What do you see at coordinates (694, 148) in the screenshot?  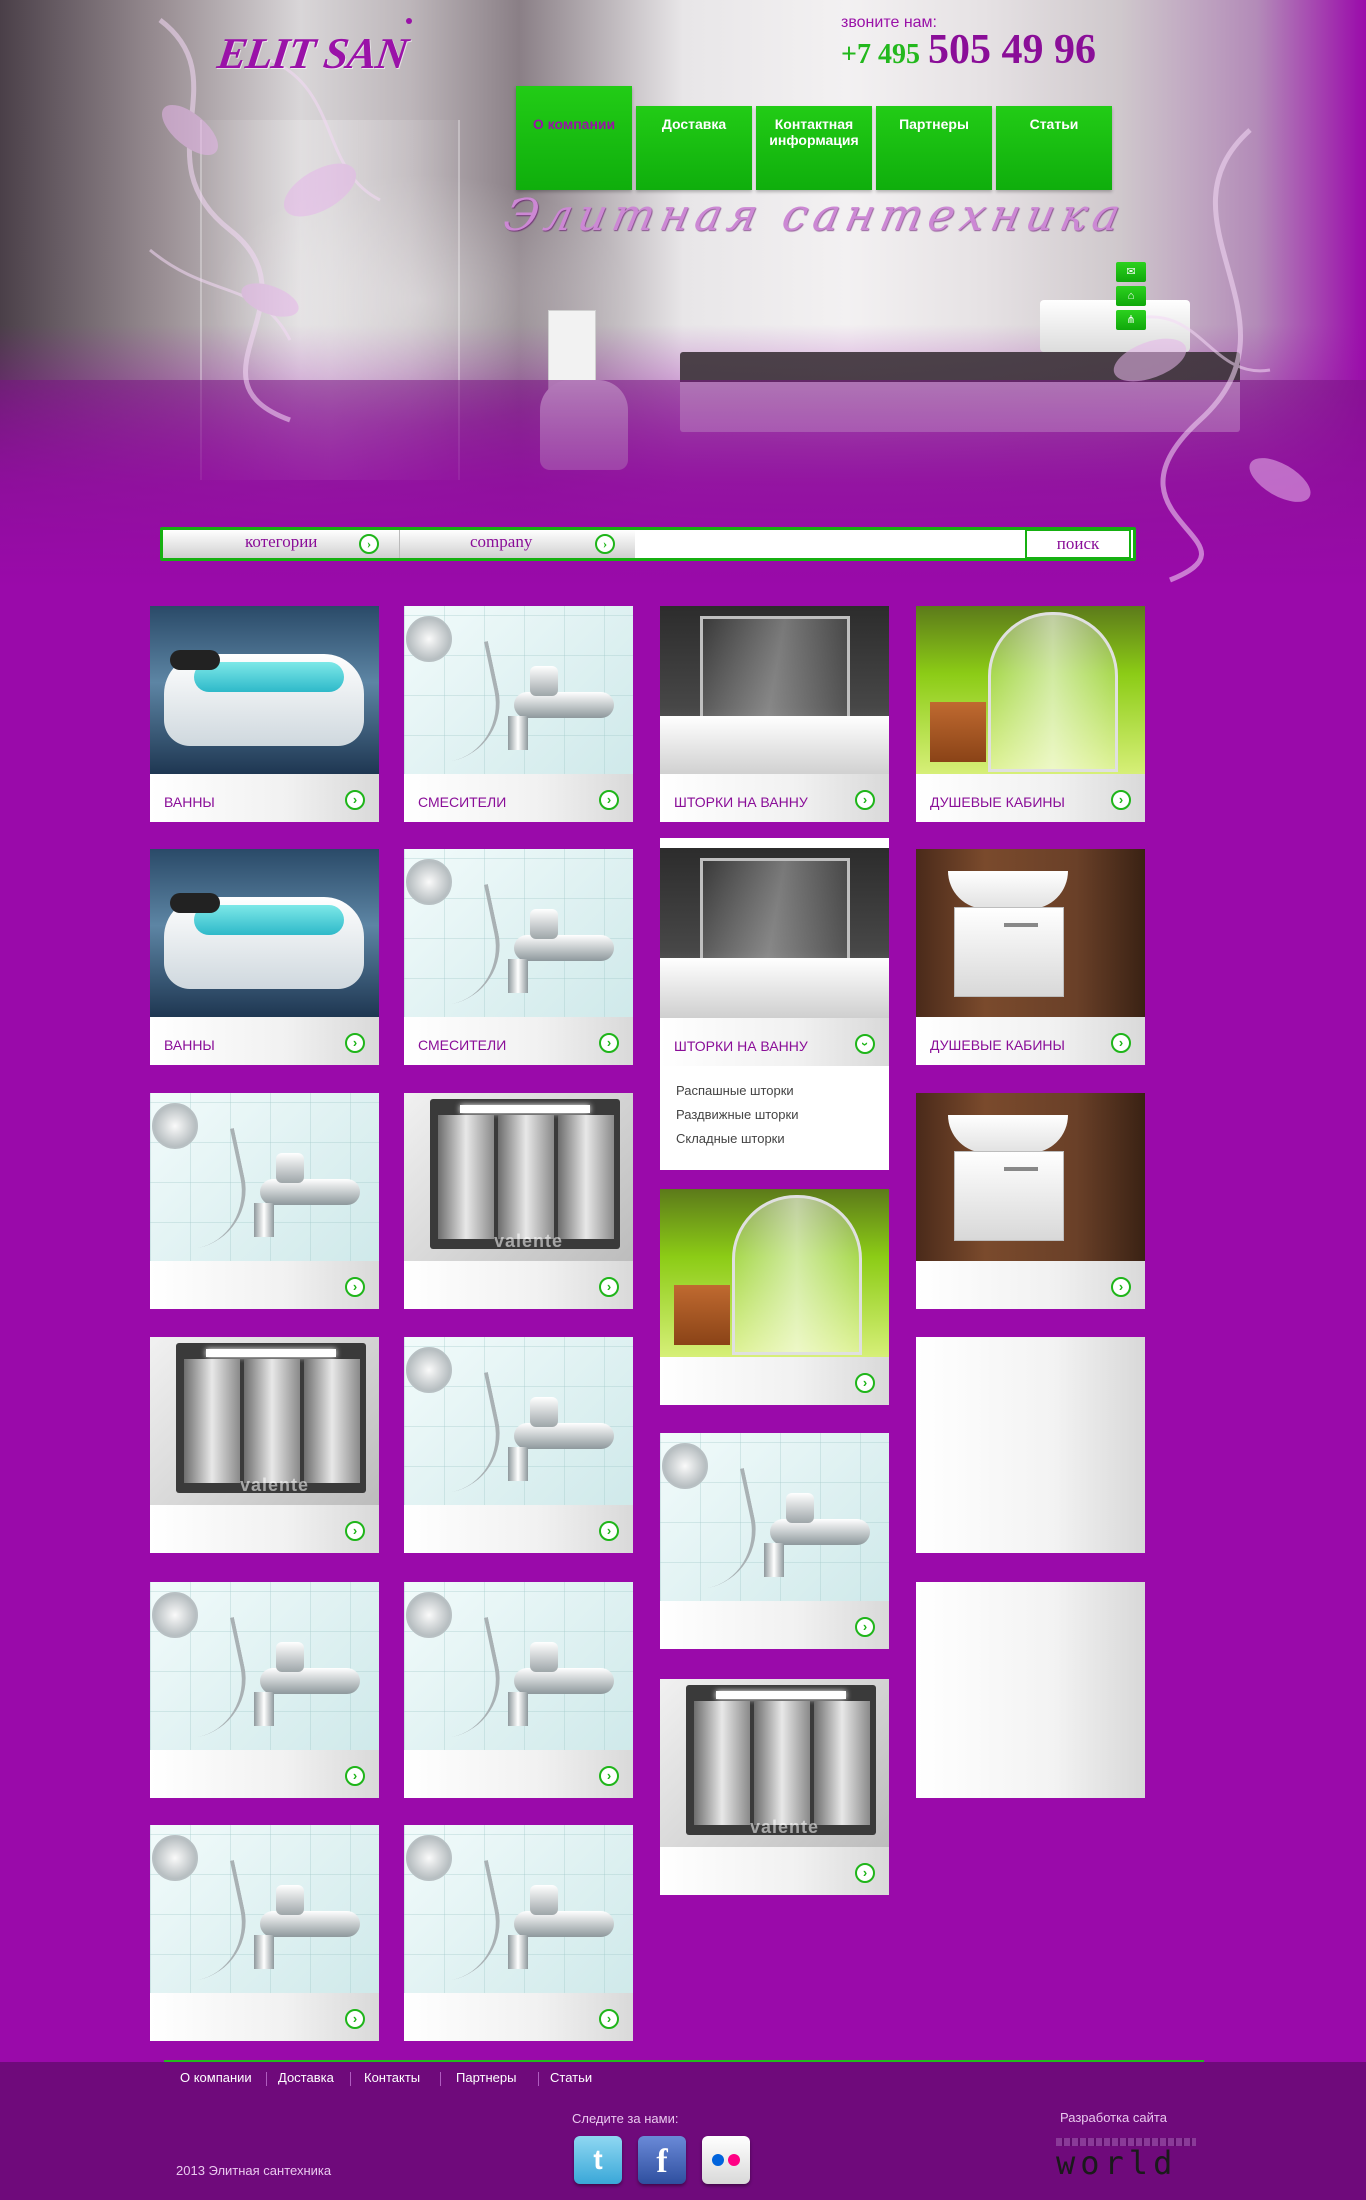 I see `nav-item-delivery: Доставка` at bounding box center [694, 148].